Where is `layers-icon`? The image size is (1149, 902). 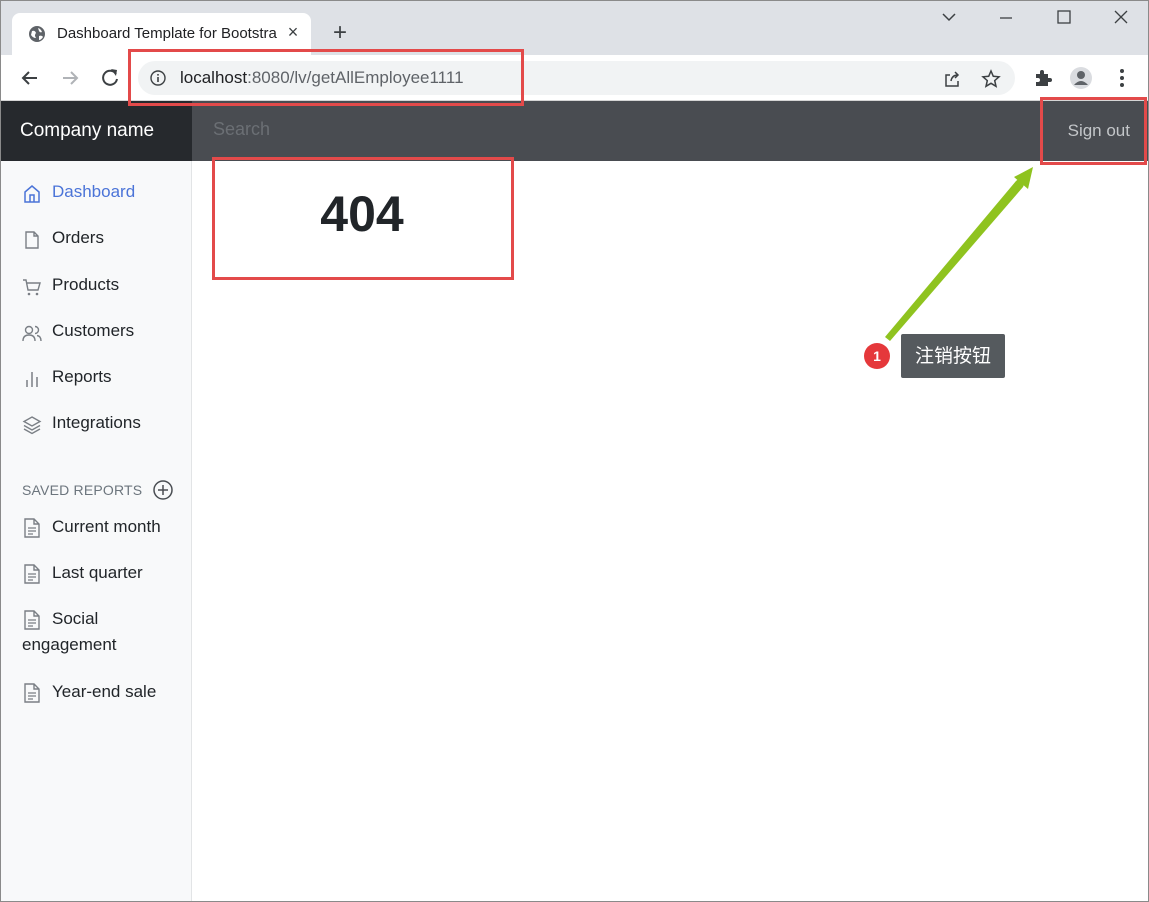 layers-icon is located at coordinates (32, 425).